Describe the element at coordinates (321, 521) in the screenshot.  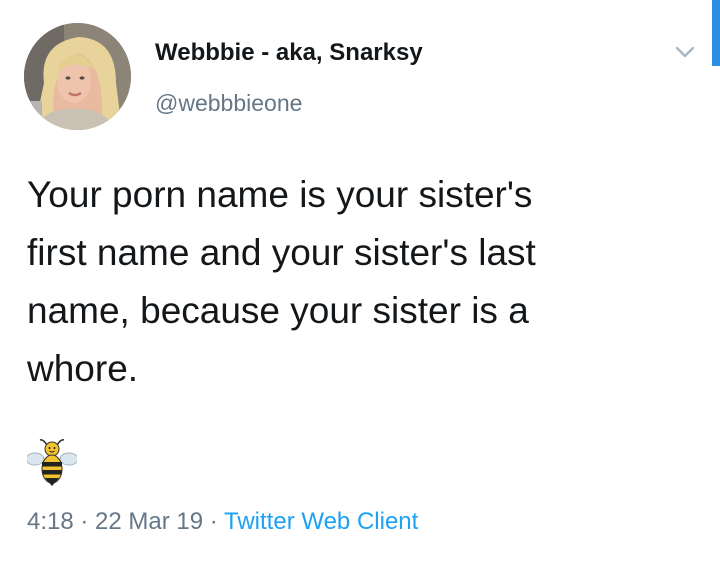
I see `tweet-source-link: Twitter Web Client` at that location.